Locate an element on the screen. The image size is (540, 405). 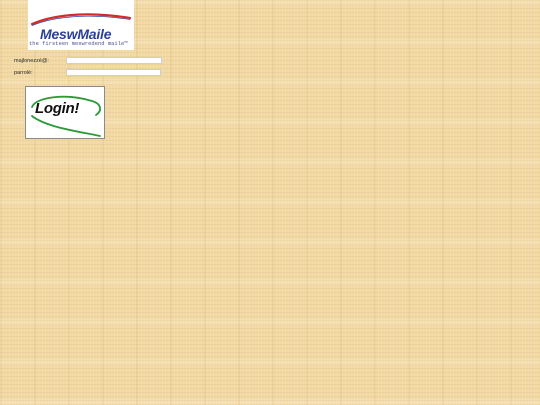
brand-tagline: the firsteen meswredend maile™ is located at coordinates (78, 44).